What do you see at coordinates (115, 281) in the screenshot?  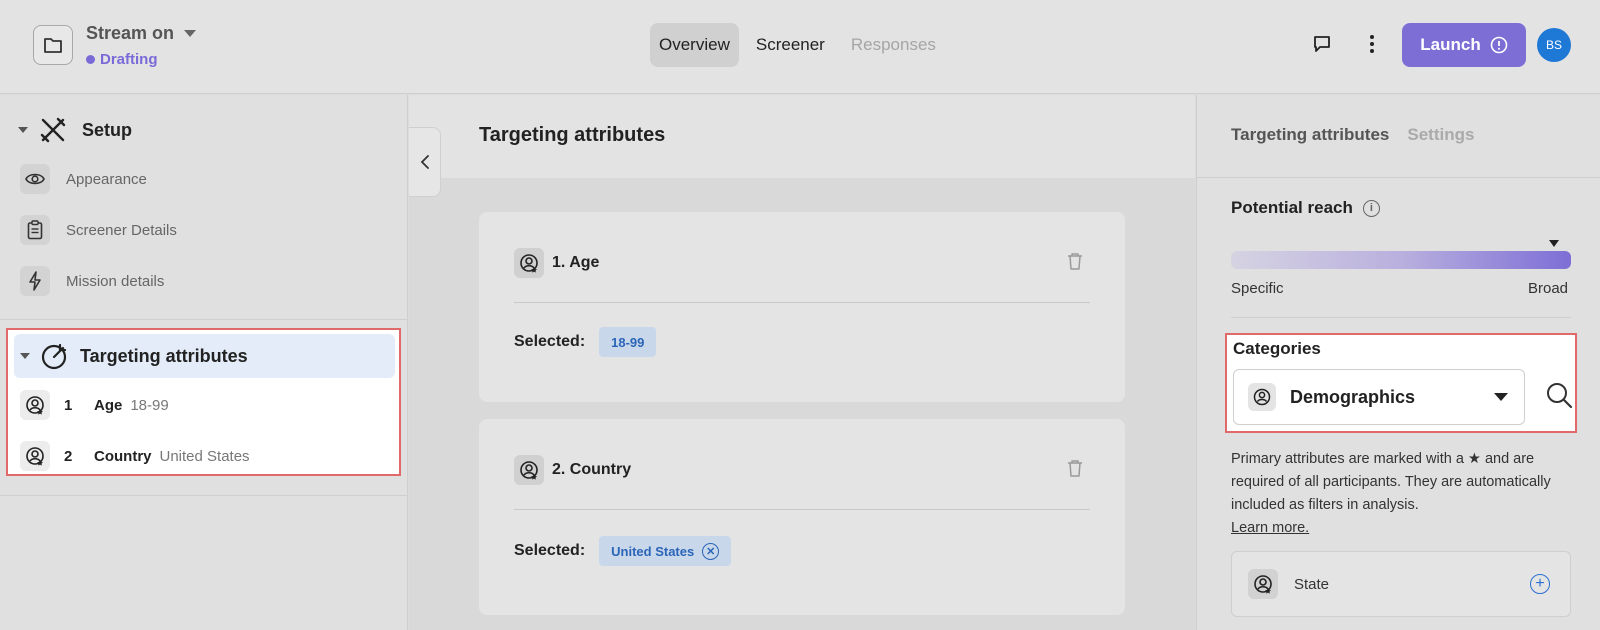 I see `sidebar-item-label: Mission details` at bounding box center [115, 281].